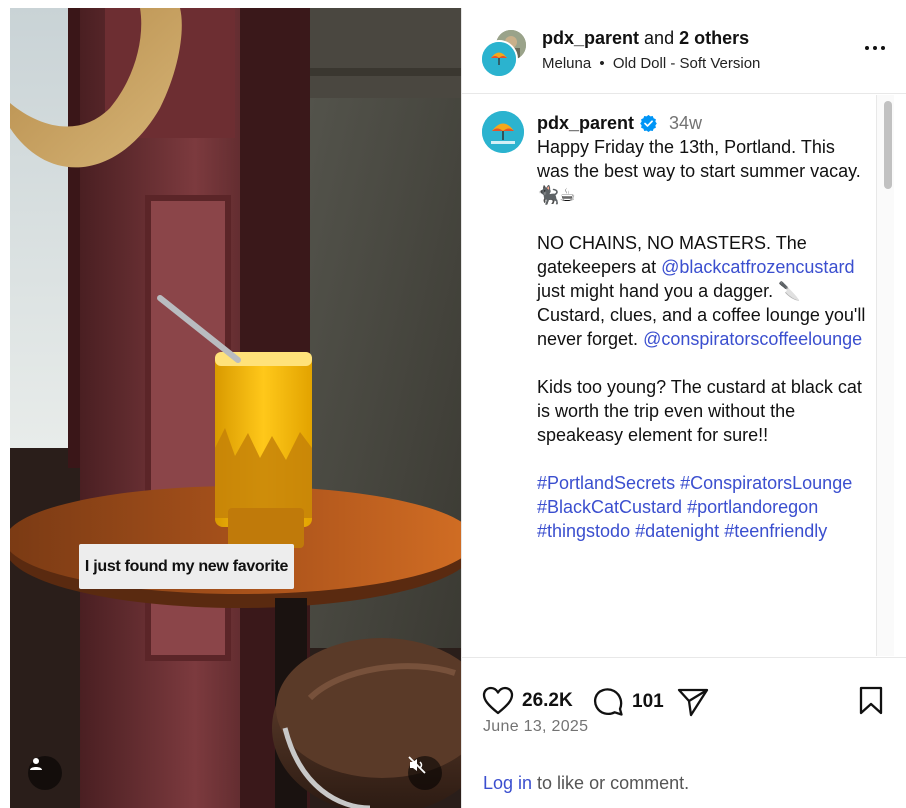  Describe the element at coordinates (628, 701) in the screenshot. I see `comment-action: 101` at that location.